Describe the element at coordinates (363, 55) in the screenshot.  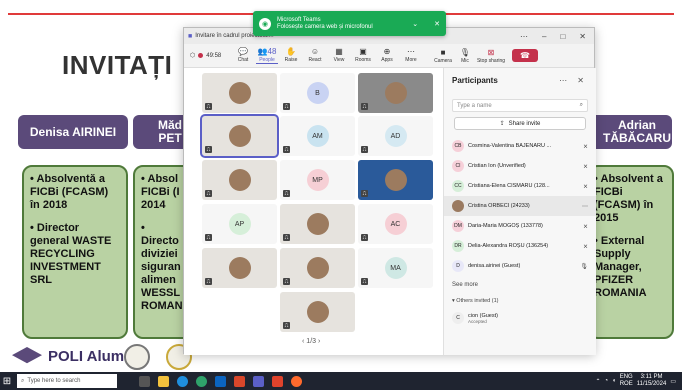
I see `tool-rooms-button: ▣ Rooms` at that location.